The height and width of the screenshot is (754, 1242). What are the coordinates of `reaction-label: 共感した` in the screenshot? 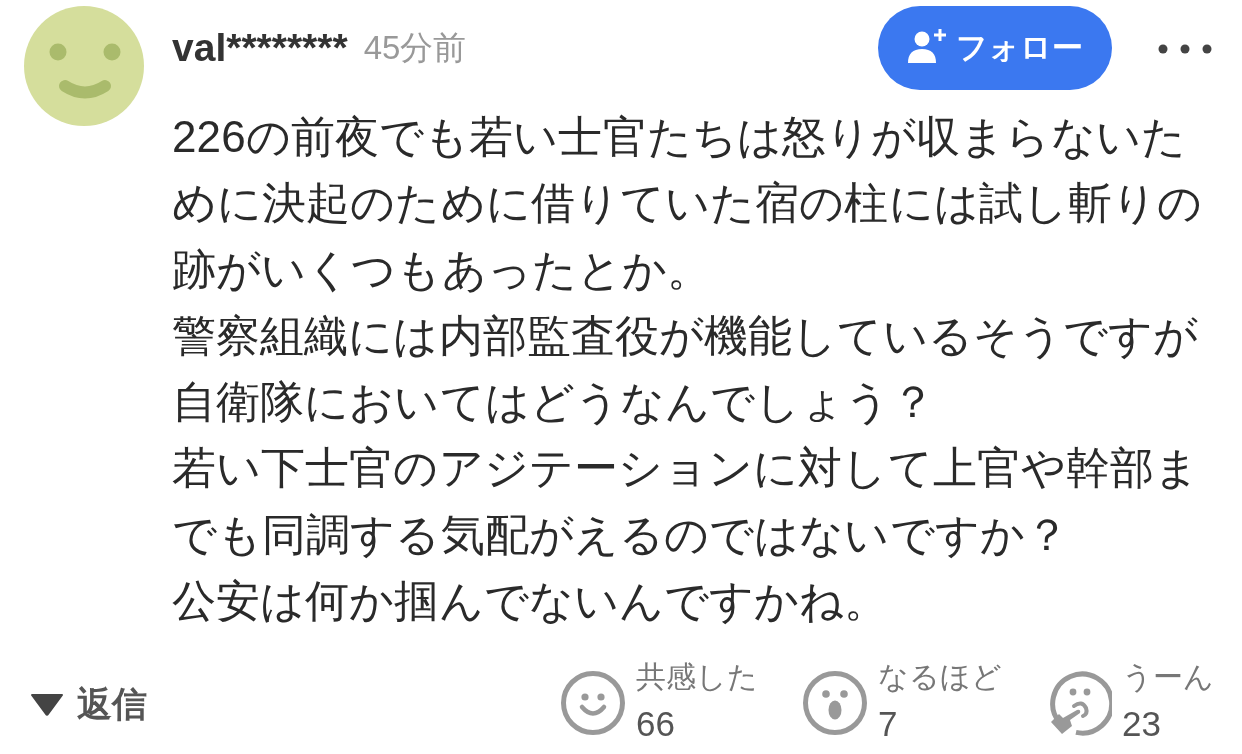 It's located at (697, 677).